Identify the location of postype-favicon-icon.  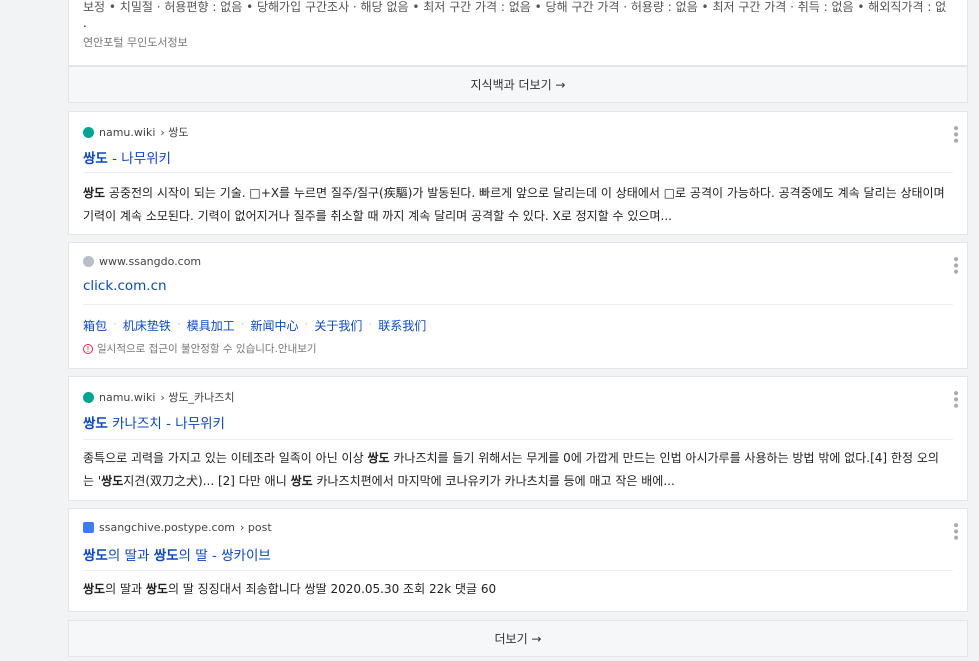
(88, 527).